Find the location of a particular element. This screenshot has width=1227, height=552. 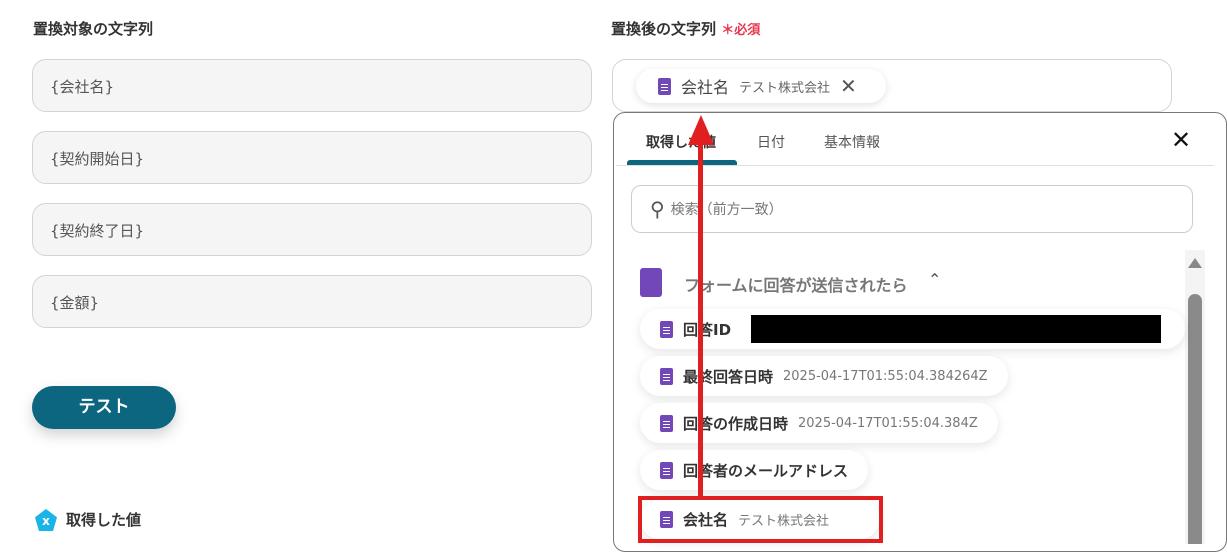

source-field-3: {契約終了日} is located at coordinates (312, 229).